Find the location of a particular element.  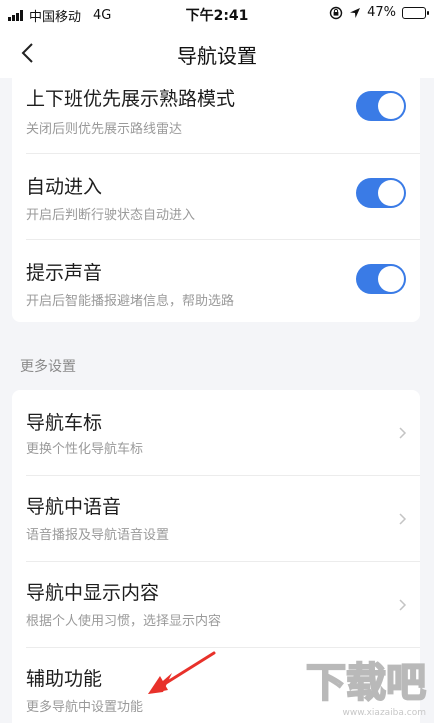

nav-bar: 导航设置 is located at coordinates (217, 53).